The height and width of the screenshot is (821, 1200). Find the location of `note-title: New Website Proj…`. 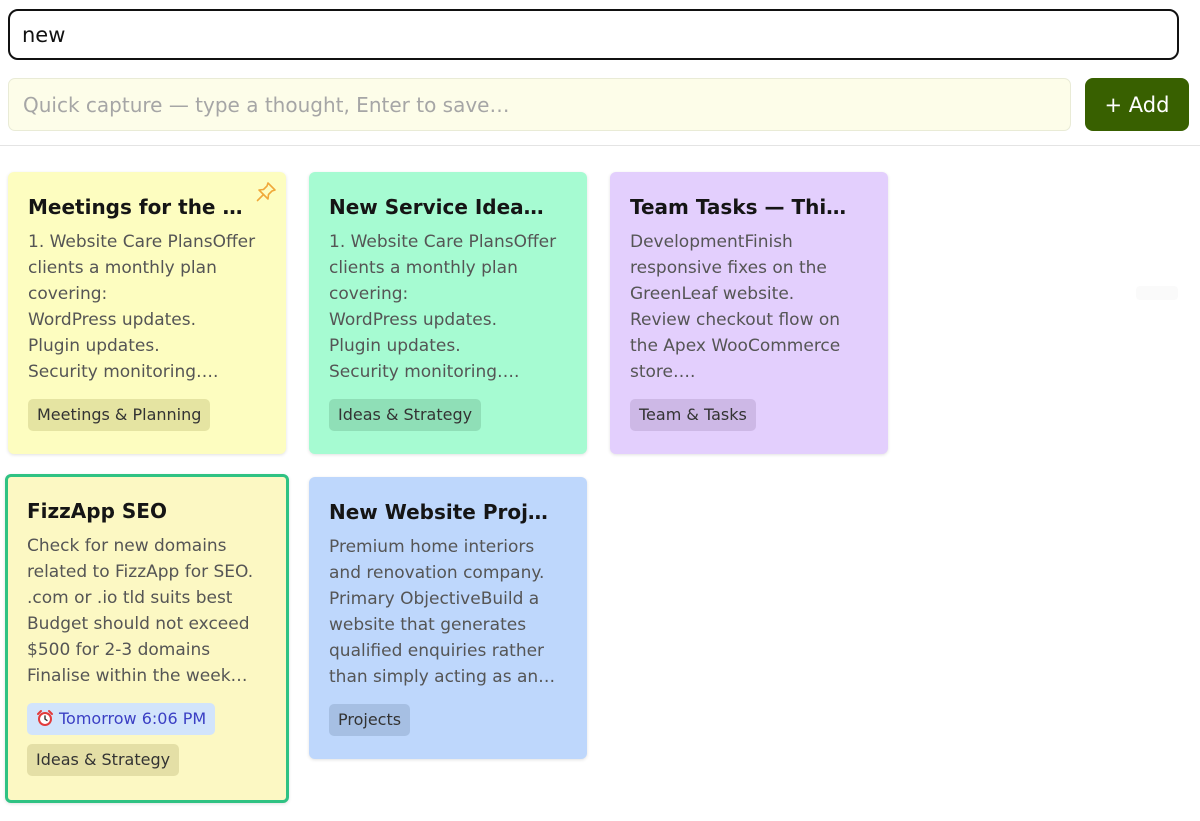

note-title: New Website Proj… is located at coordinates (438, 512).